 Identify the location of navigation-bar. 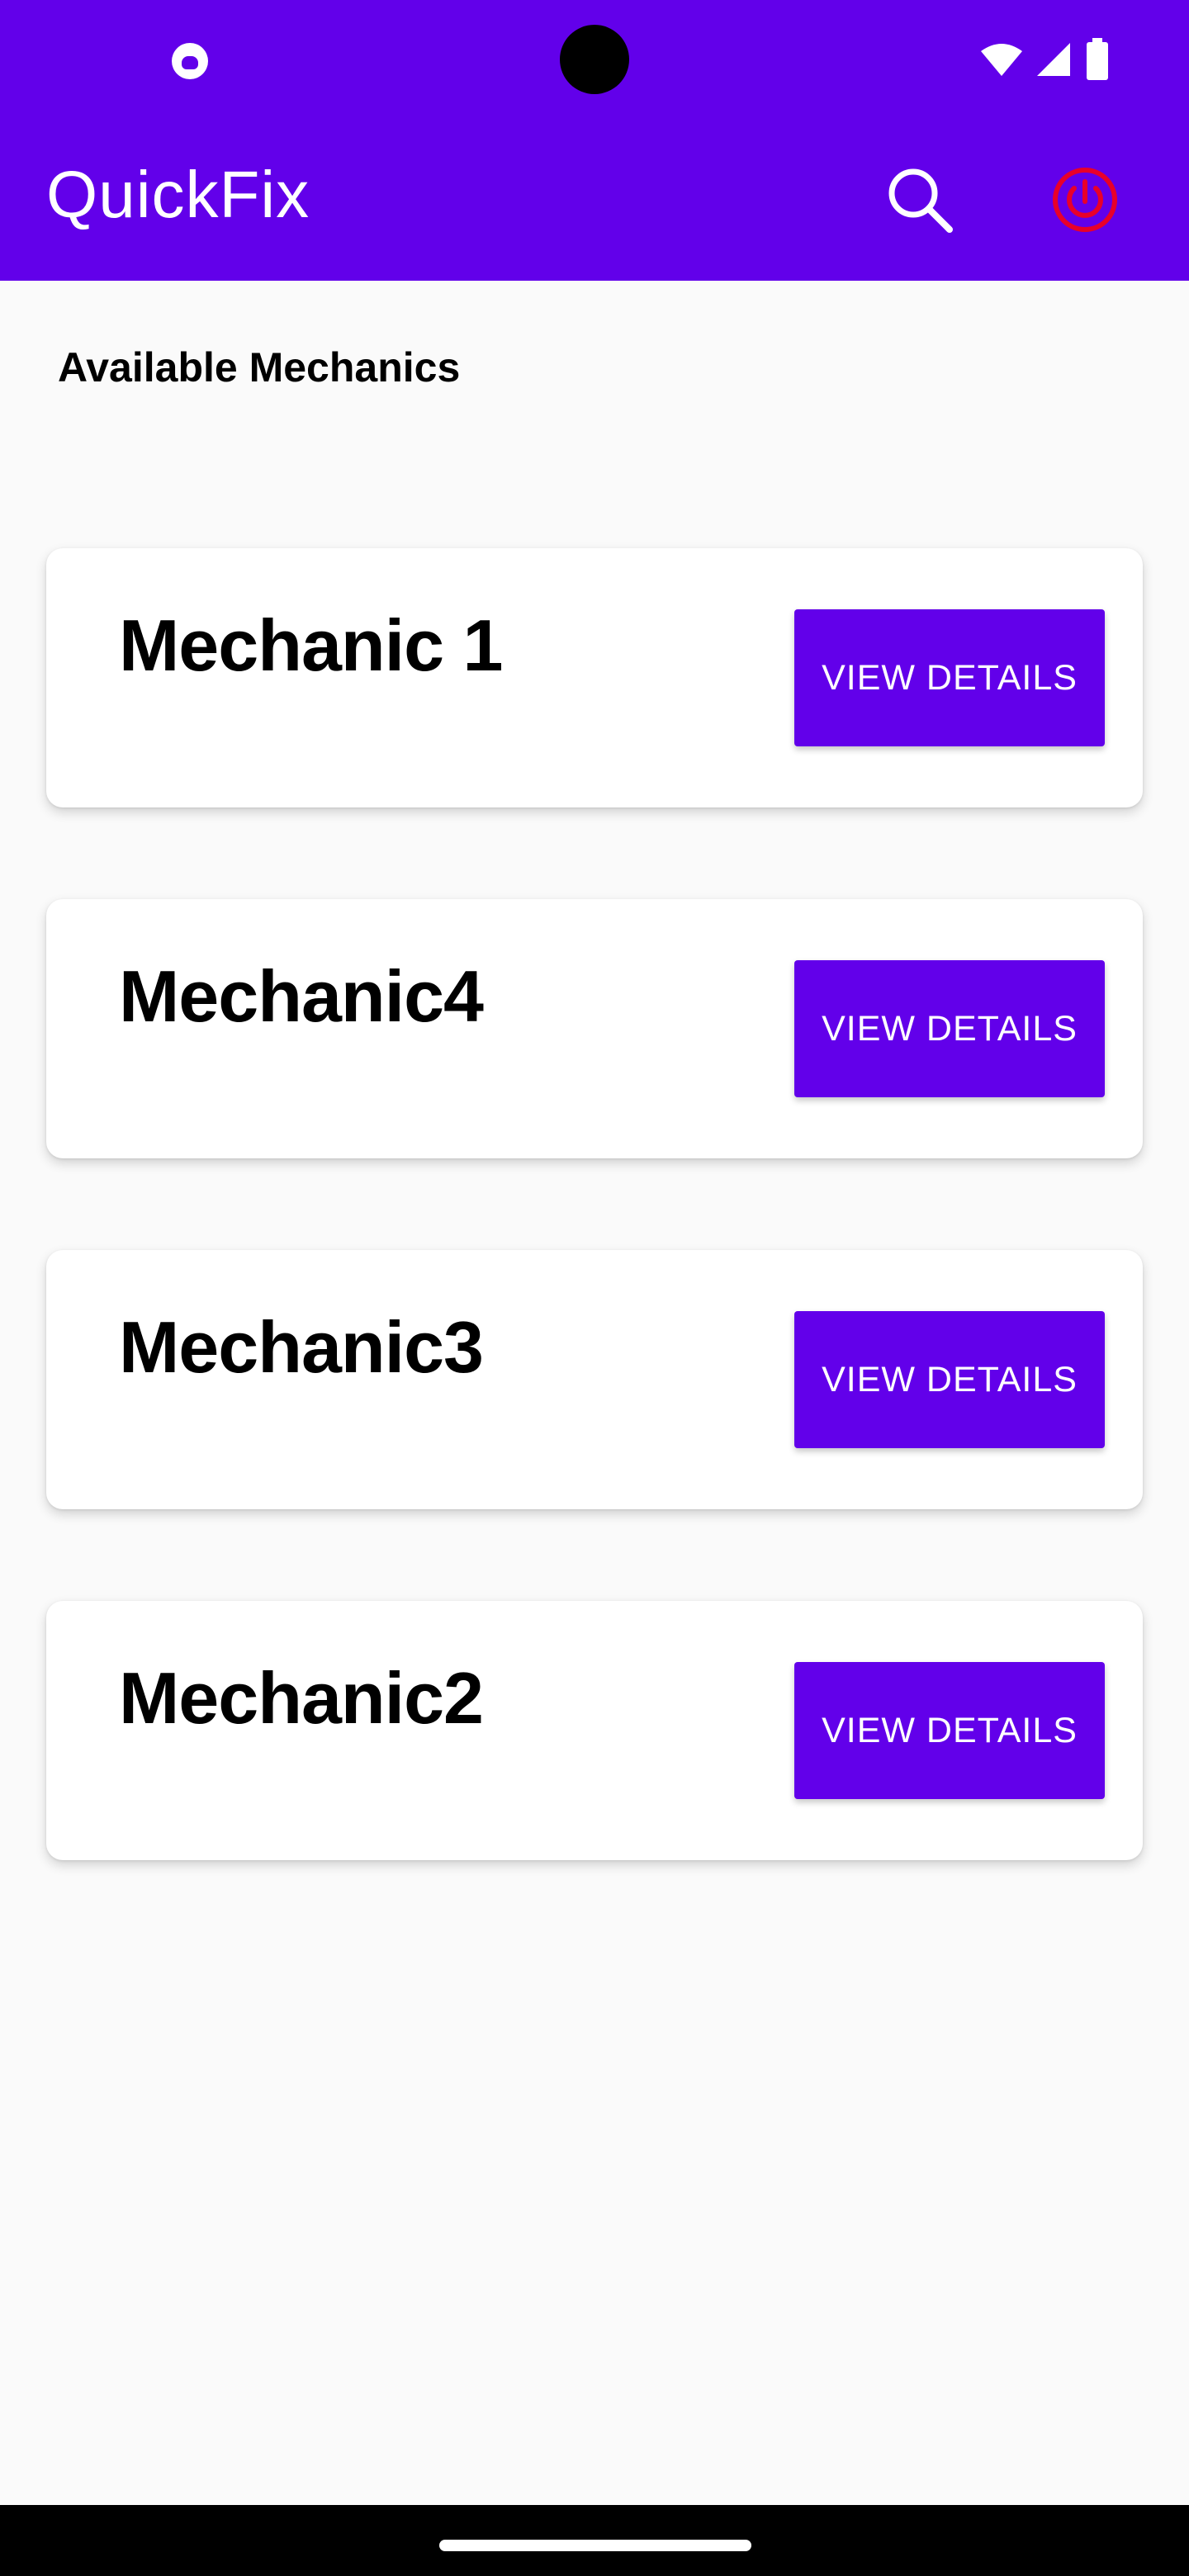
(594, 2540).